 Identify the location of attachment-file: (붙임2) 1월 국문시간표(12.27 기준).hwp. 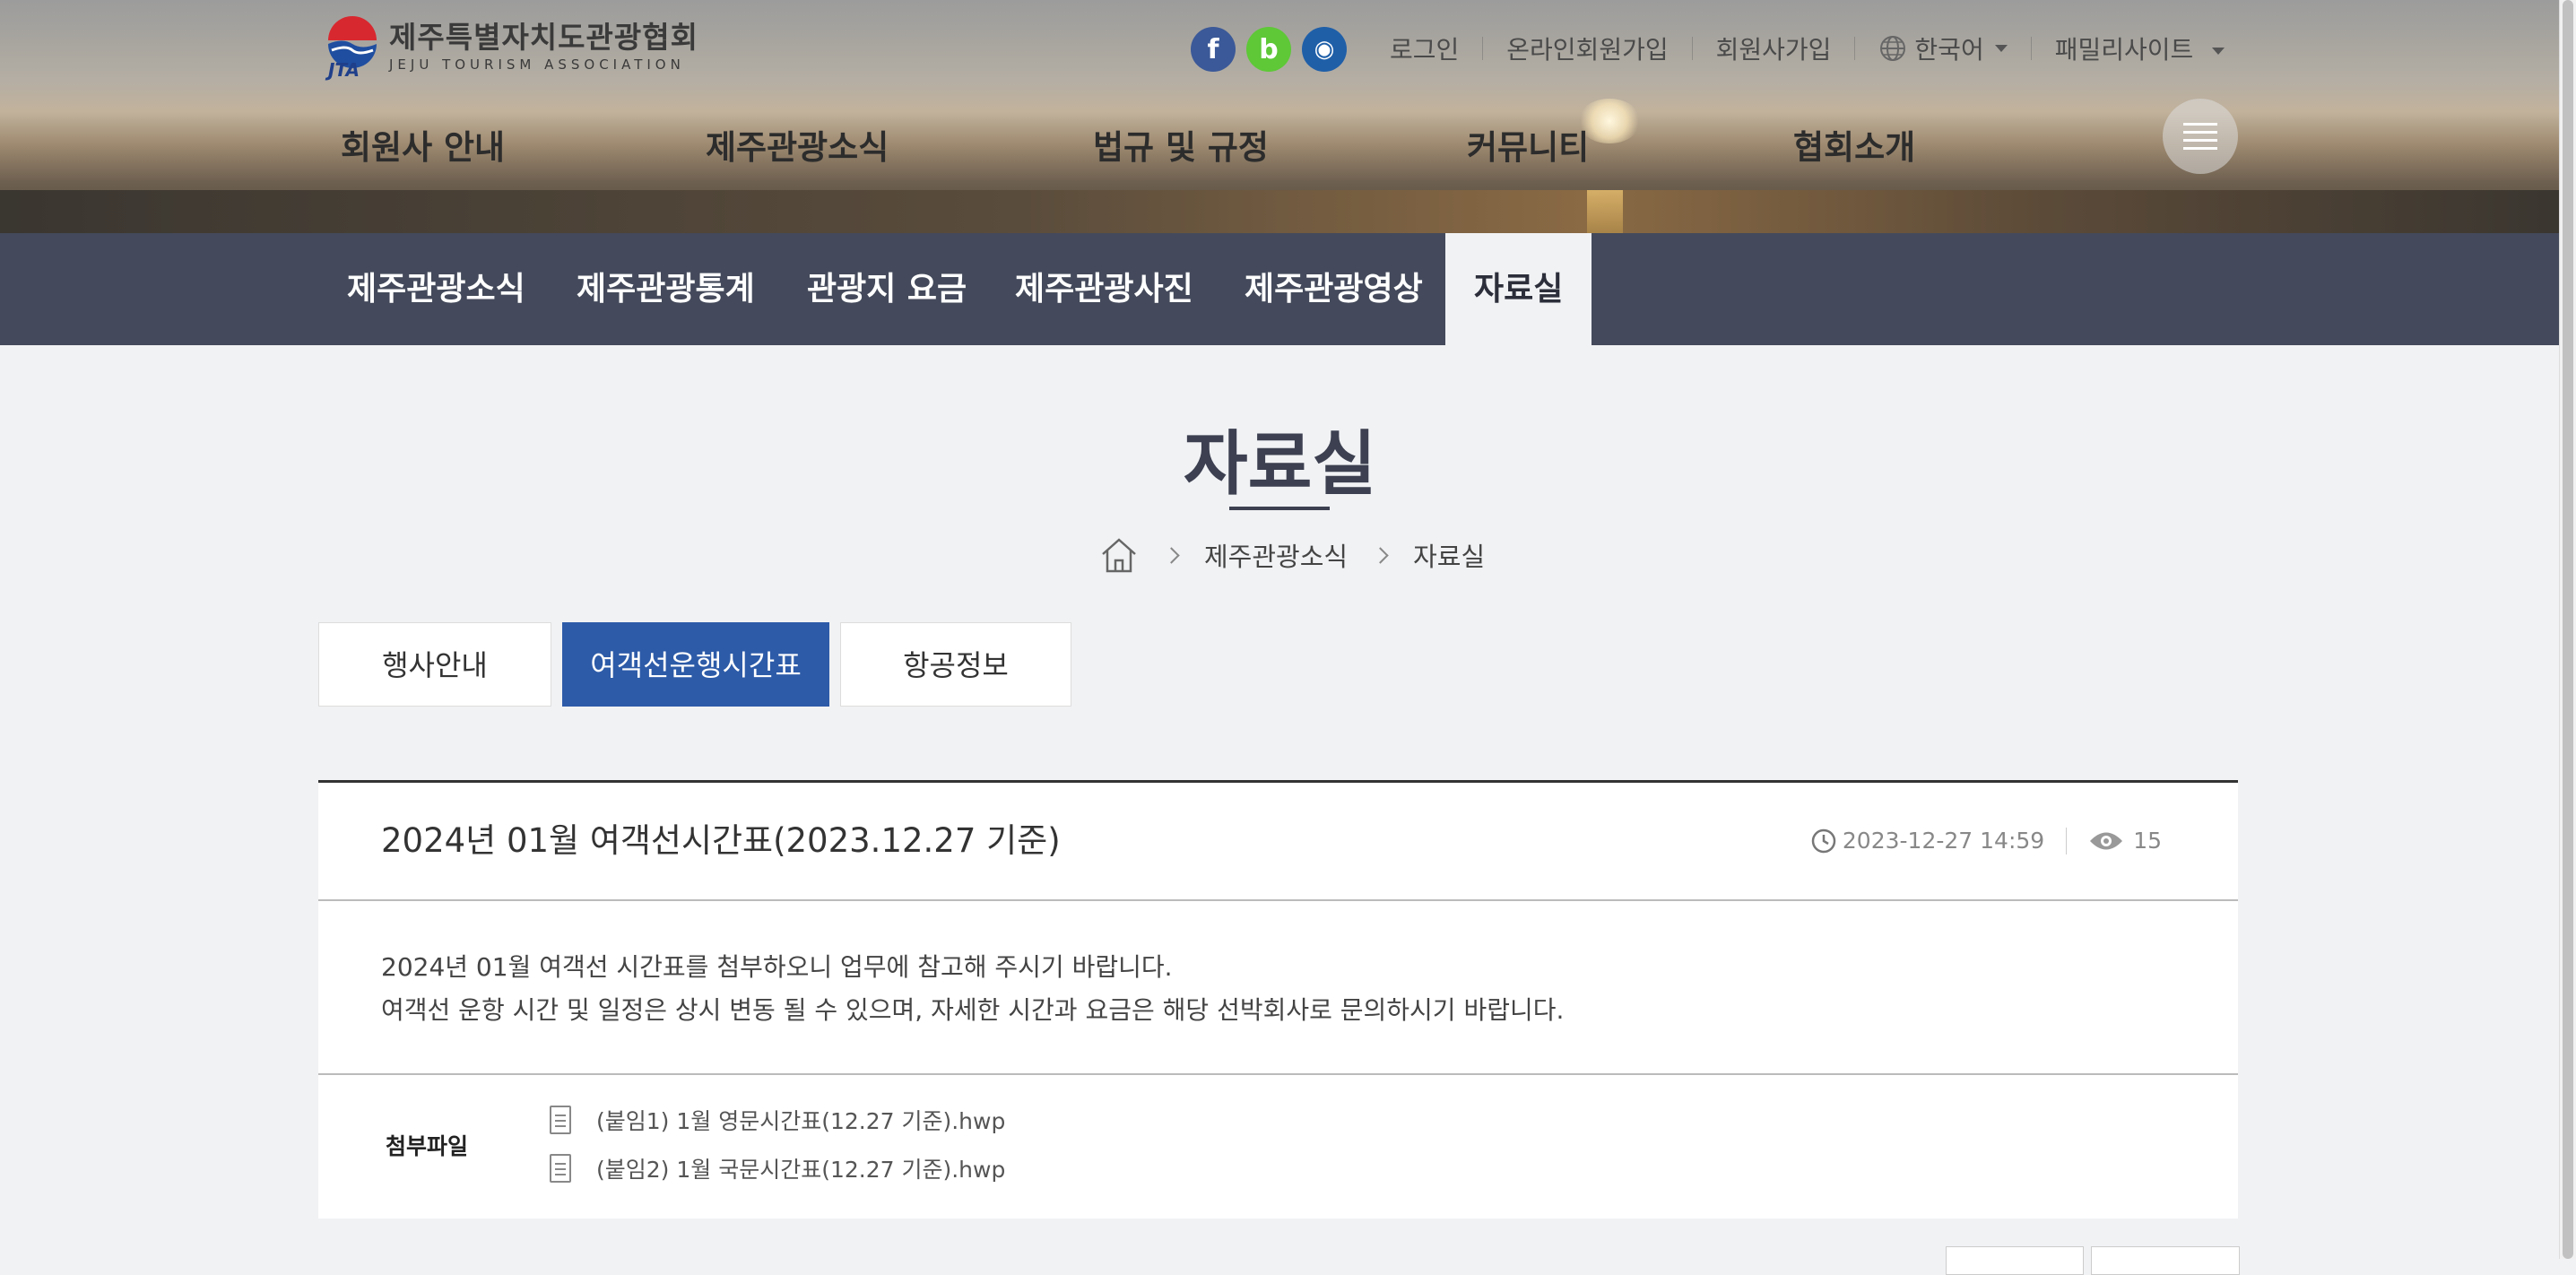
(777, 1168).